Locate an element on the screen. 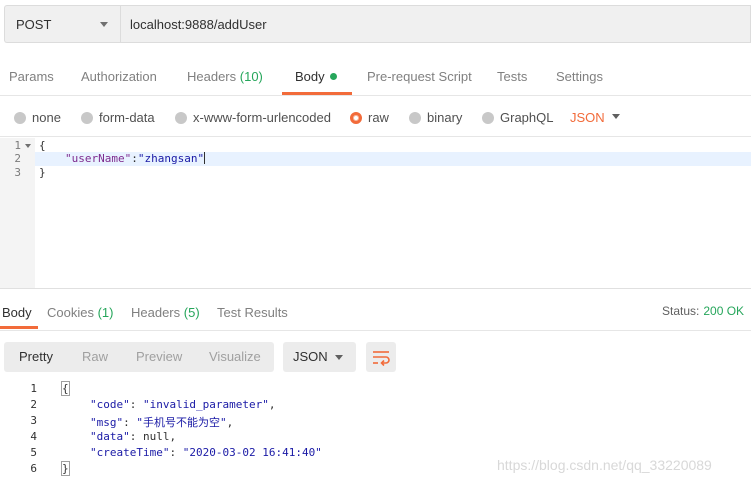 This screenshot has width=751, height=484. radio-none: none is located at coordinates (37, 117).